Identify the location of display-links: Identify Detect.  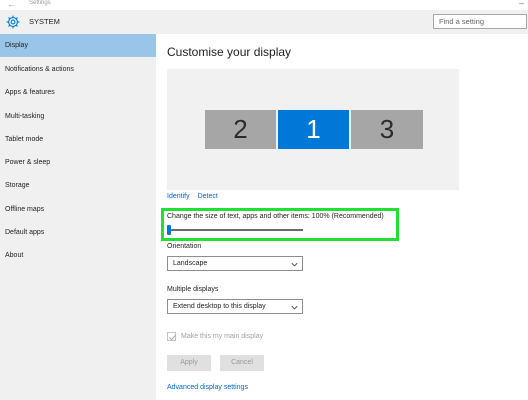
(192, 196).